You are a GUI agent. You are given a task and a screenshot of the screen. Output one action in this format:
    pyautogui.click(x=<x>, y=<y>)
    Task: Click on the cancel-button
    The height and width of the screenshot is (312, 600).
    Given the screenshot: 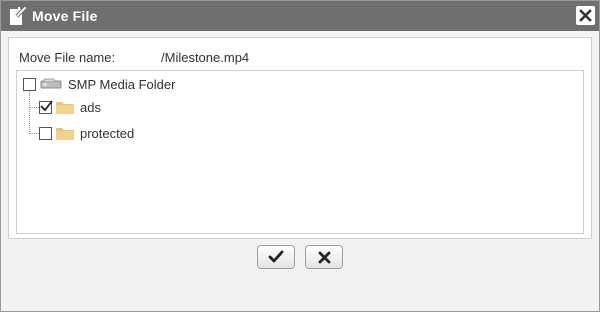 What is the action you would take?
    pyautogui.click(x=324, y=257)
    